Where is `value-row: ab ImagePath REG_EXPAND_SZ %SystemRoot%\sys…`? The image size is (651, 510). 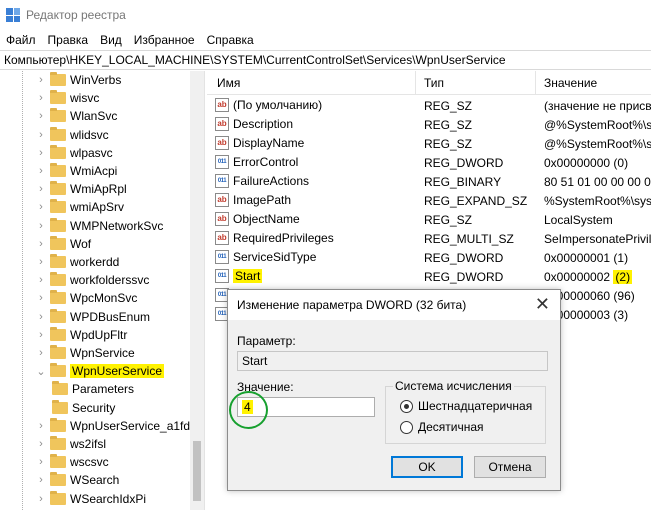
value-row: ab ImagePath REG_EXPAND_SZ %SystemRoot%\sys… is located at coordinates (429, 200).